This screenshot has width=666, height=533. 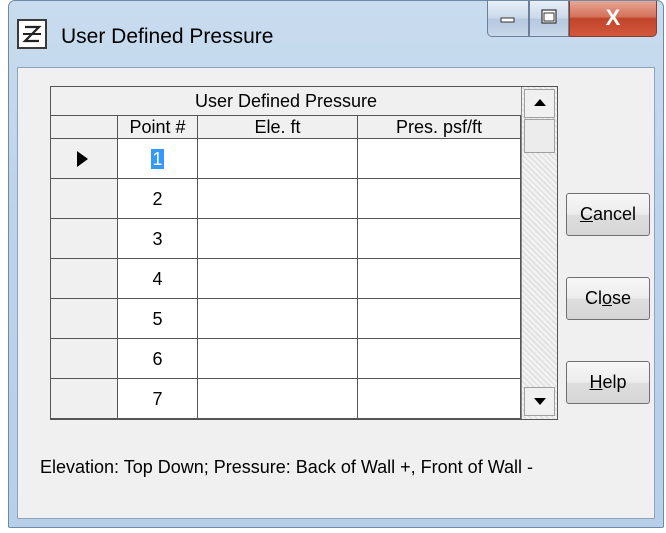 What do you see at coordinates (32, 34) in the screenshot?
I see `app-icon` at bounding box center [32, 34].